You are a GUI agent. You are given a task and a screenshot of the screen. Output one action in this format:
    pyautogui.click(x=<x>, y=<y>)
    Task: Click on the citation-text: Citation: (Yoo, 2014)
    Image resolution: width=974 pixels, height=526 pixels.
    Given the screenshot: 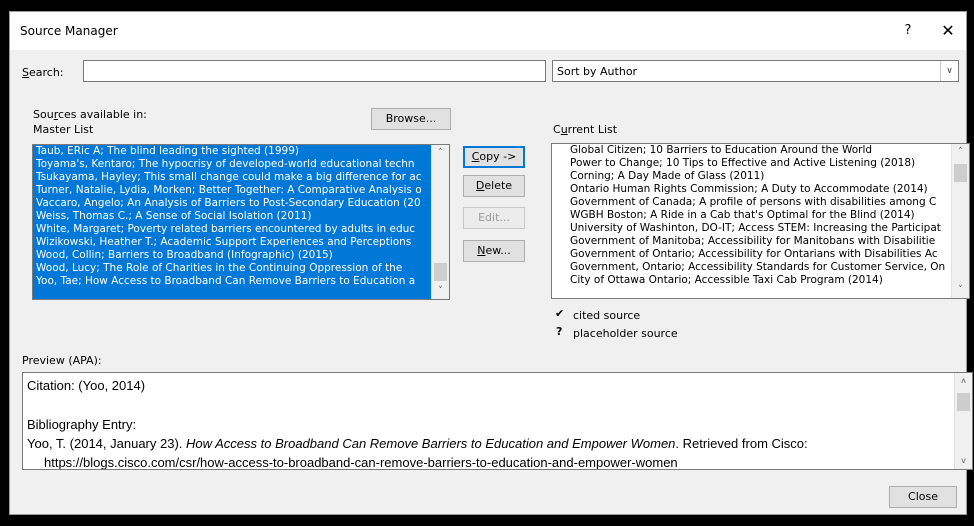 What is the action you would take?
    pyautogui.click(x=86, y=385)
    